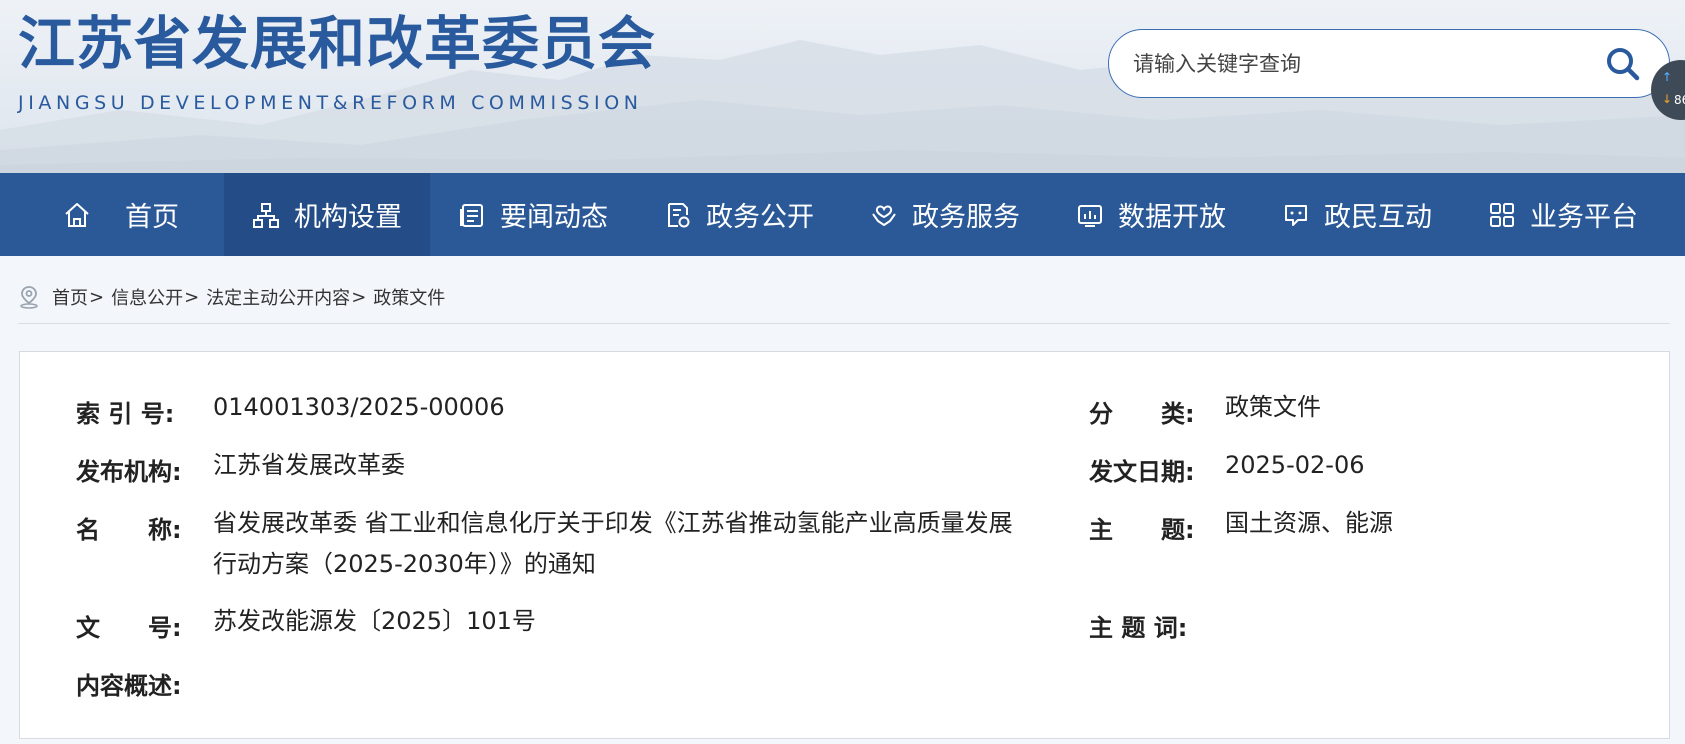  I want to click on nav-label: 政务服务, so click(966, 217).